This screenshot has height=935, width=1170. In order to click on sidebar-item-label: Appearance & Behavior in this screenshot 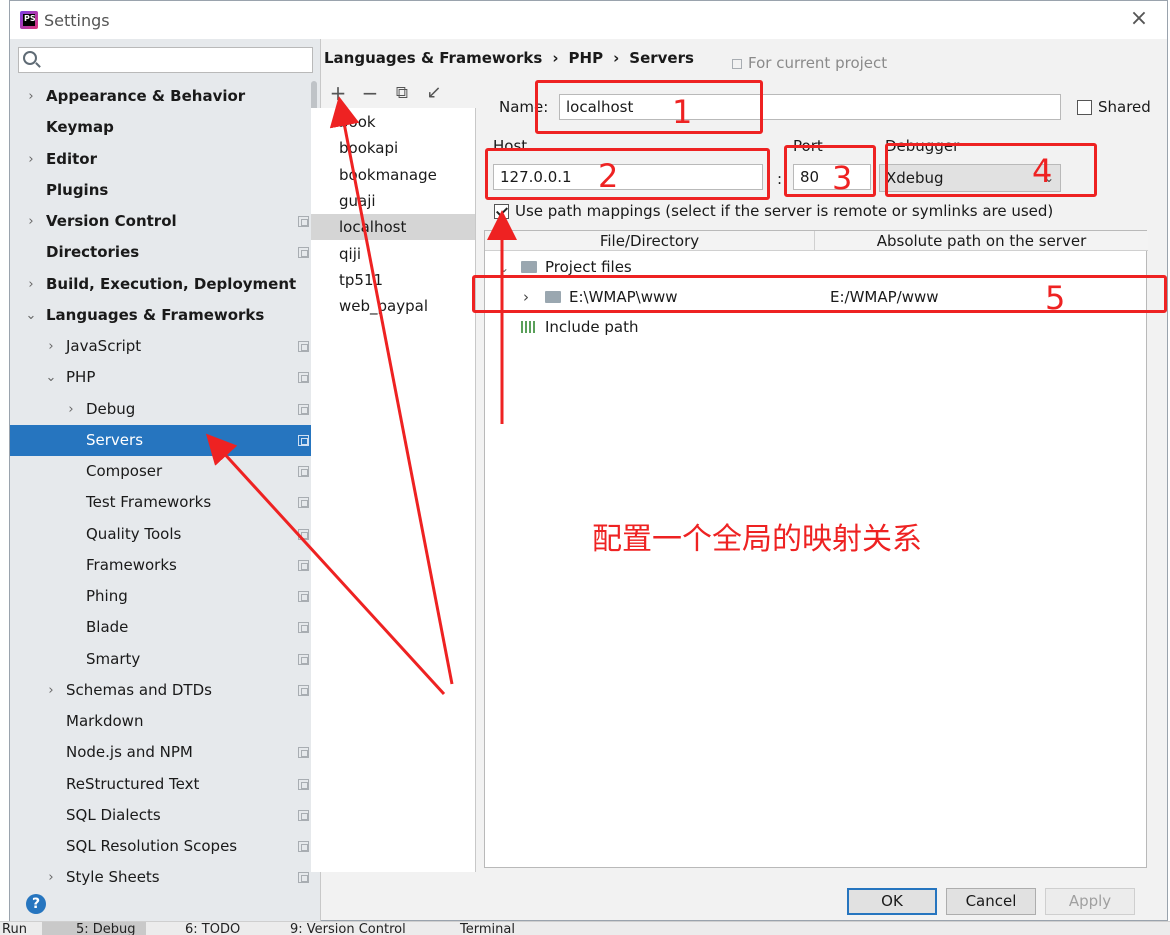, I will do `click(146, 96)`.